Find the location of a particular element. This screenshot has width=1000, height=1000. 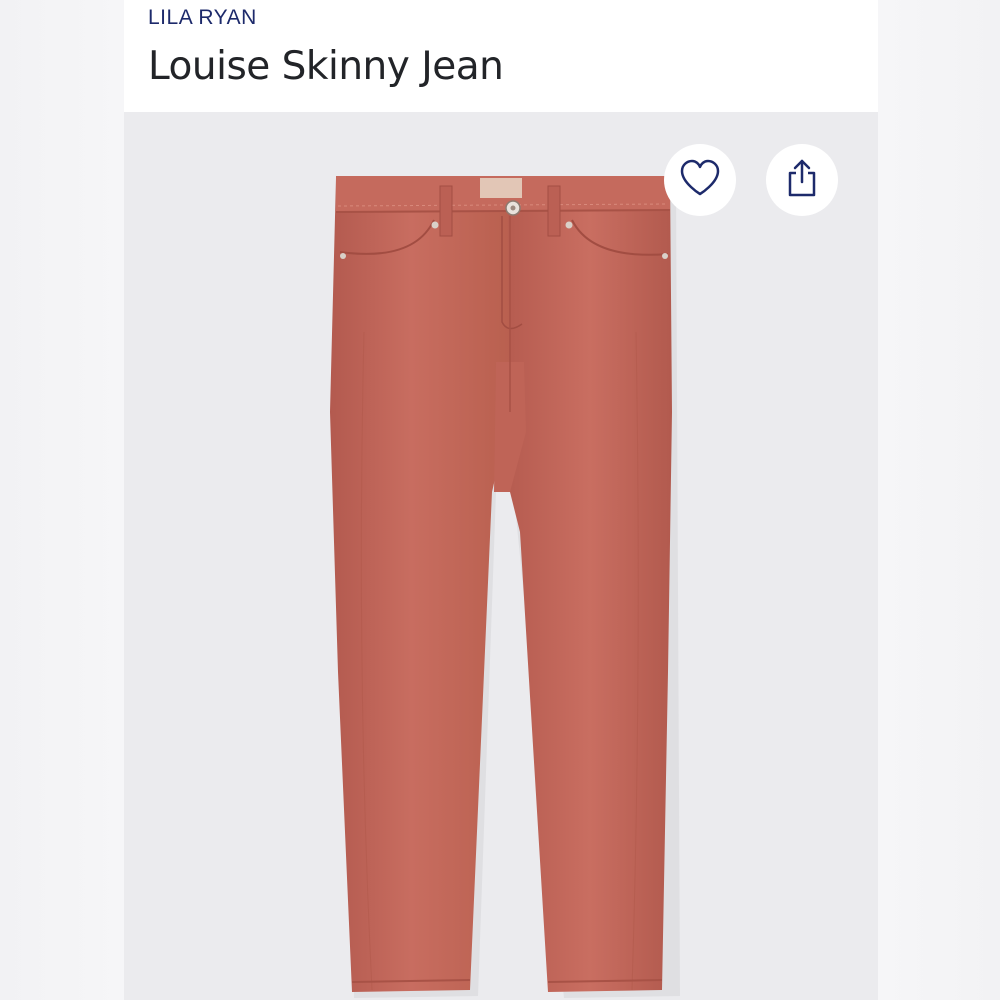

heart-icon is located at coordinates (700, 180).